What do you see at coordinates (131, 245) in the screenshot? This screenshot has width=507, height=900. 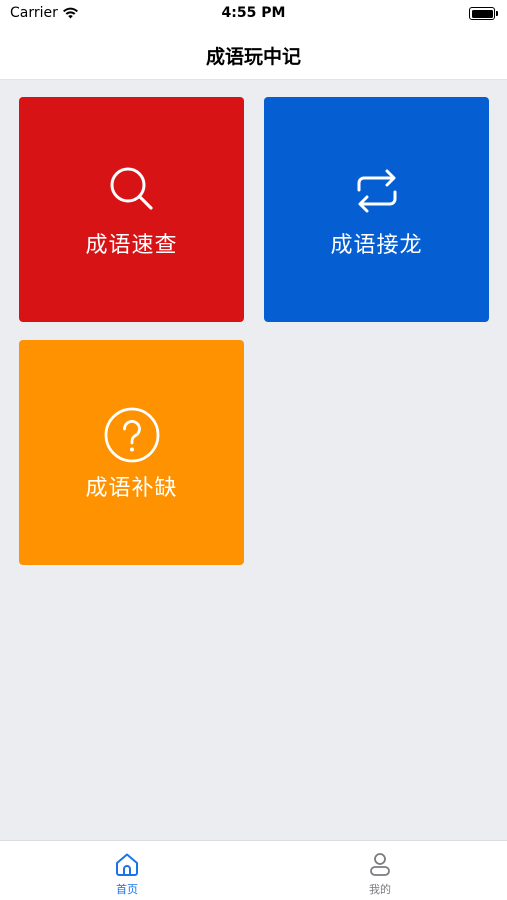 I see `tile-label-search: 成语速查` at bounding box center [131, 245].